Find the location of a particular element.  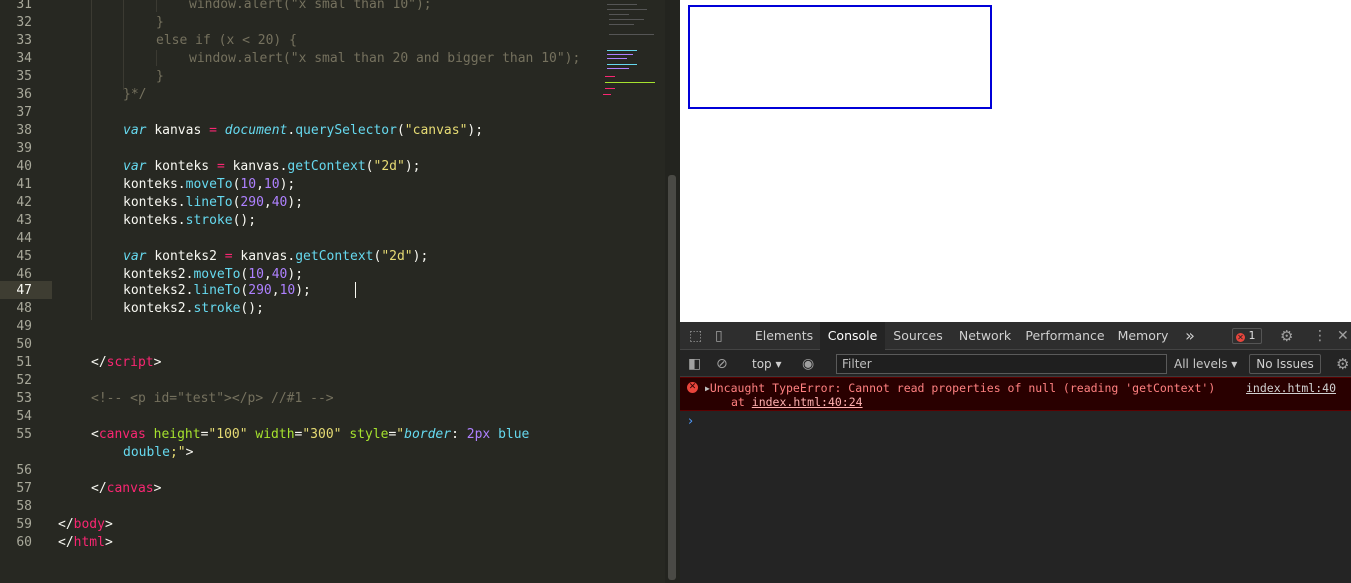

line-number: 40 is located at coordinates (24, 166).